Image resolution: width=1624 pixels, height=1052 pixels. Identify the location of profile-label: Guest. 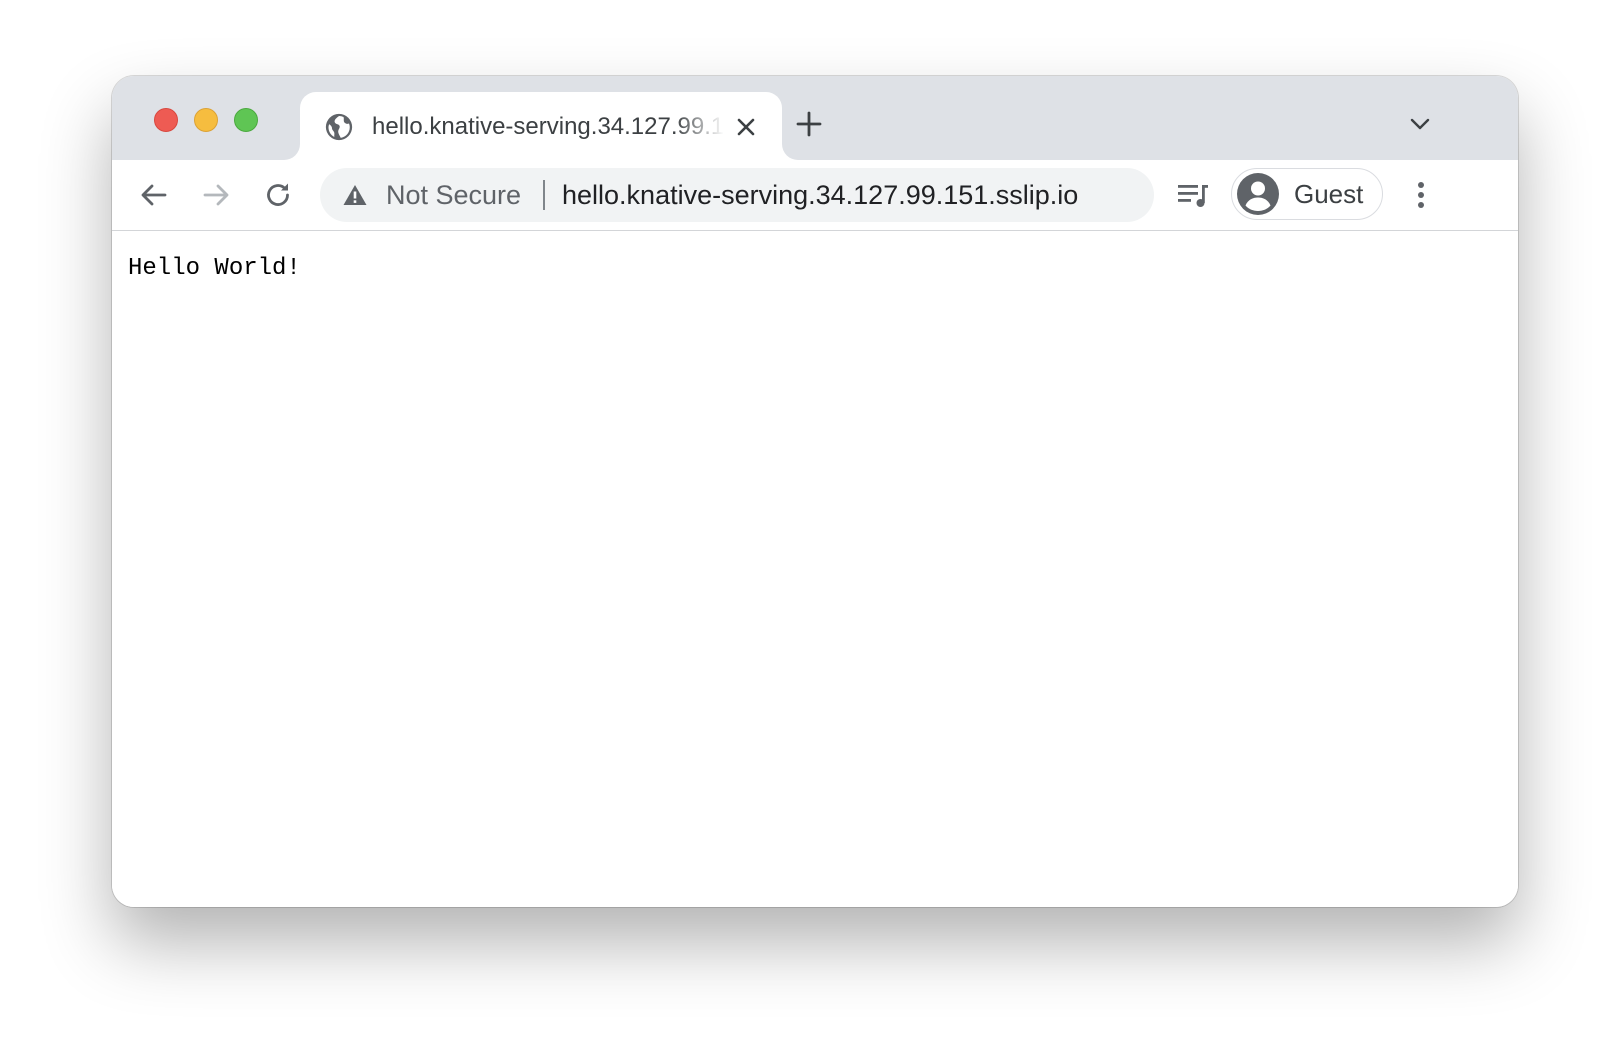
(1329, 194).